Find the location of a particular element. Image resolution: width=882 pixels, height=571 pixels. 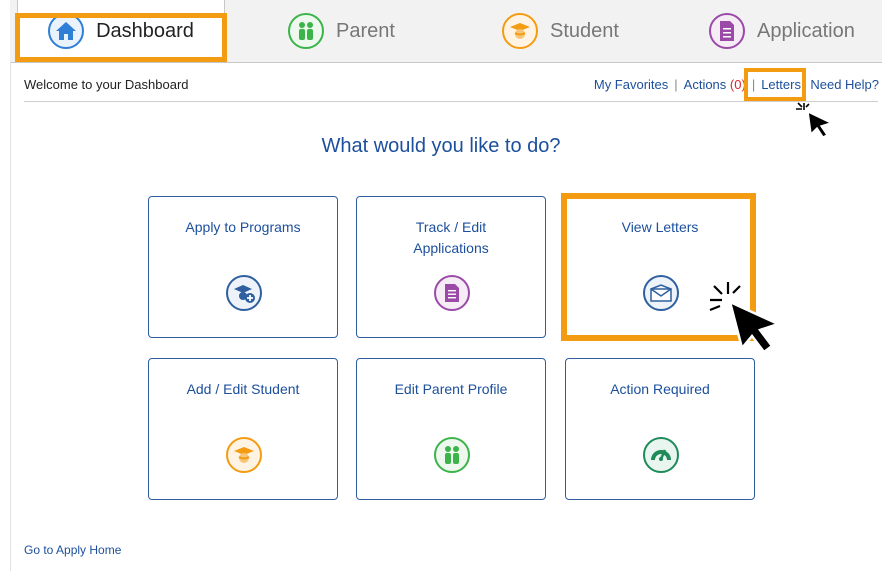

welcome-text: Welcome to your Dashboard is located at coordinates (106, 84).